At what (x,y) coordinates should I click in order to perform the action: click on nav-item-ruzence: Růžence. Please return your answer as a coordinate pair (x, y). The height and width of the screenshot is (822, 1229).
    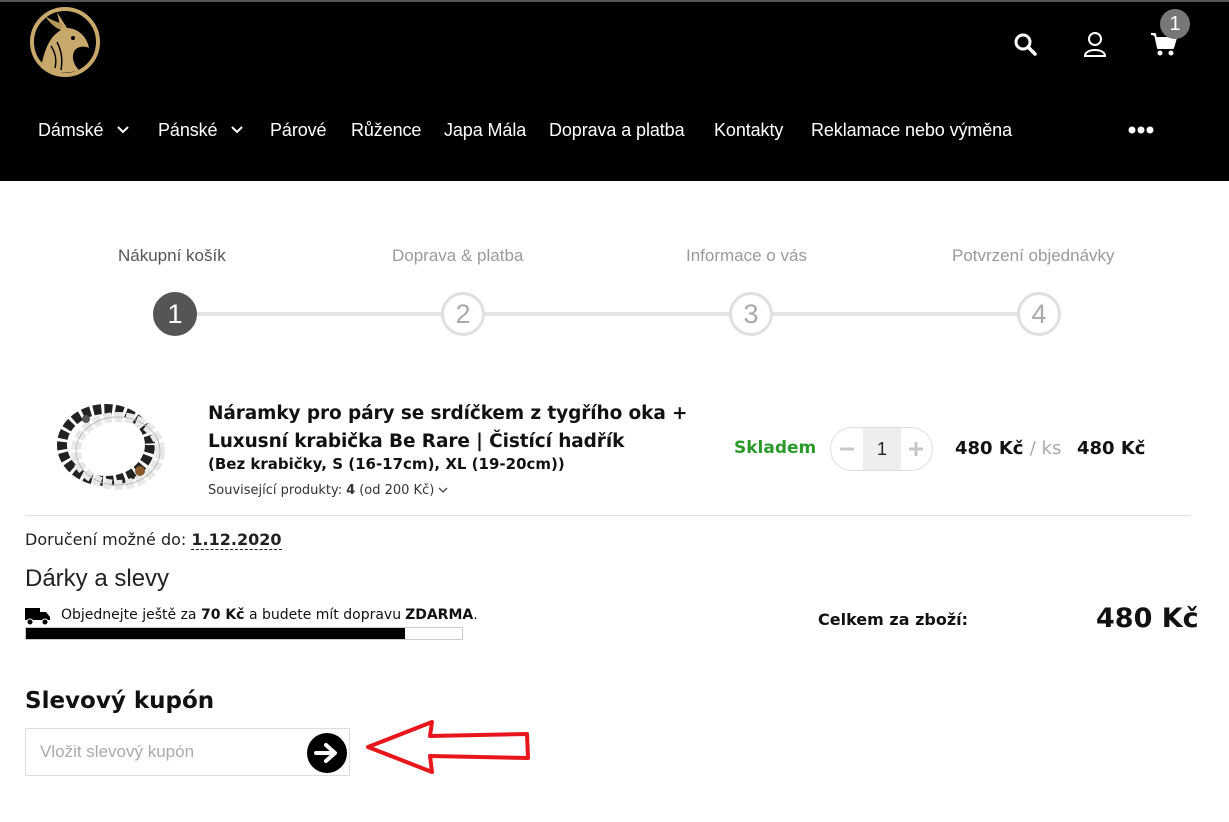
    Looking at the image, I should click on (386, 130).